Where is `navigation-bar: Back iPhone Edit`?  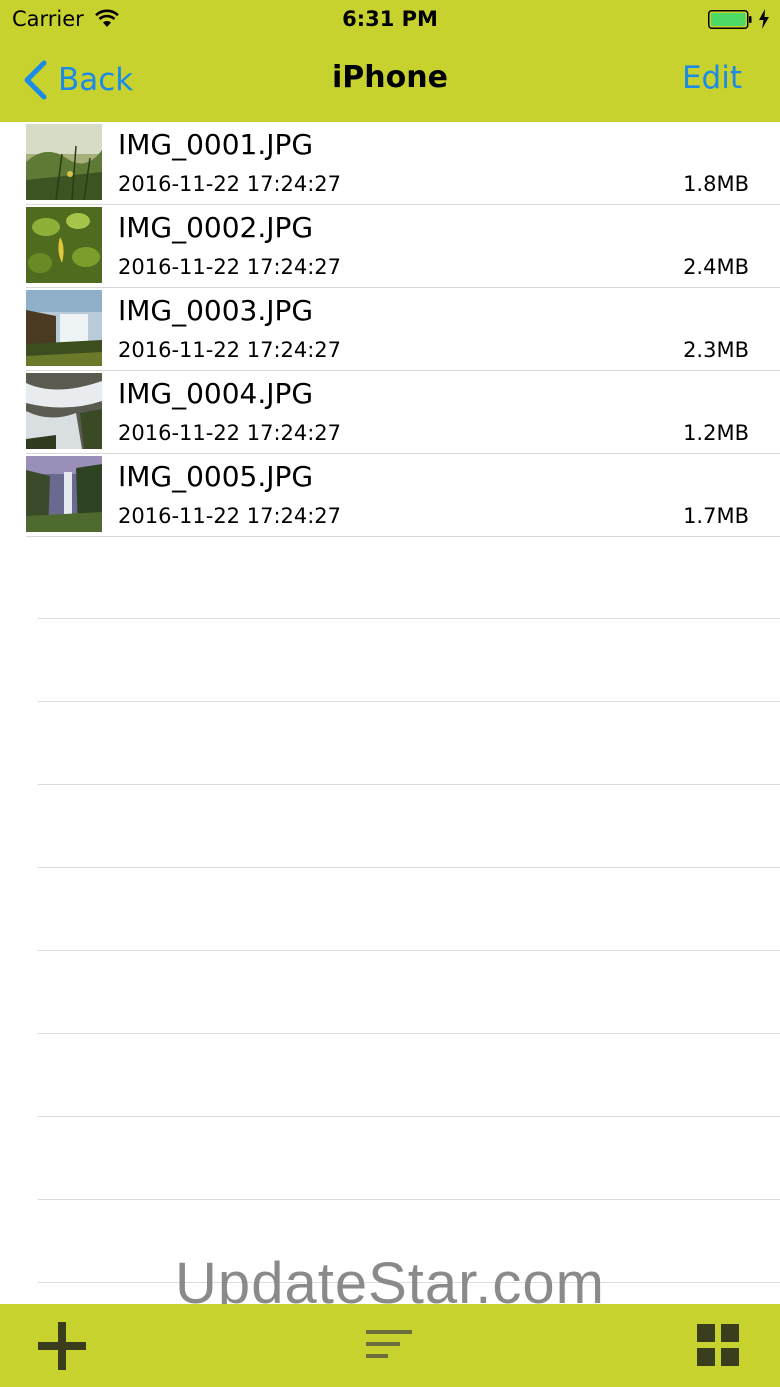
navigation-bar: Back iPhone Edit is located at coordinates (390, 81).